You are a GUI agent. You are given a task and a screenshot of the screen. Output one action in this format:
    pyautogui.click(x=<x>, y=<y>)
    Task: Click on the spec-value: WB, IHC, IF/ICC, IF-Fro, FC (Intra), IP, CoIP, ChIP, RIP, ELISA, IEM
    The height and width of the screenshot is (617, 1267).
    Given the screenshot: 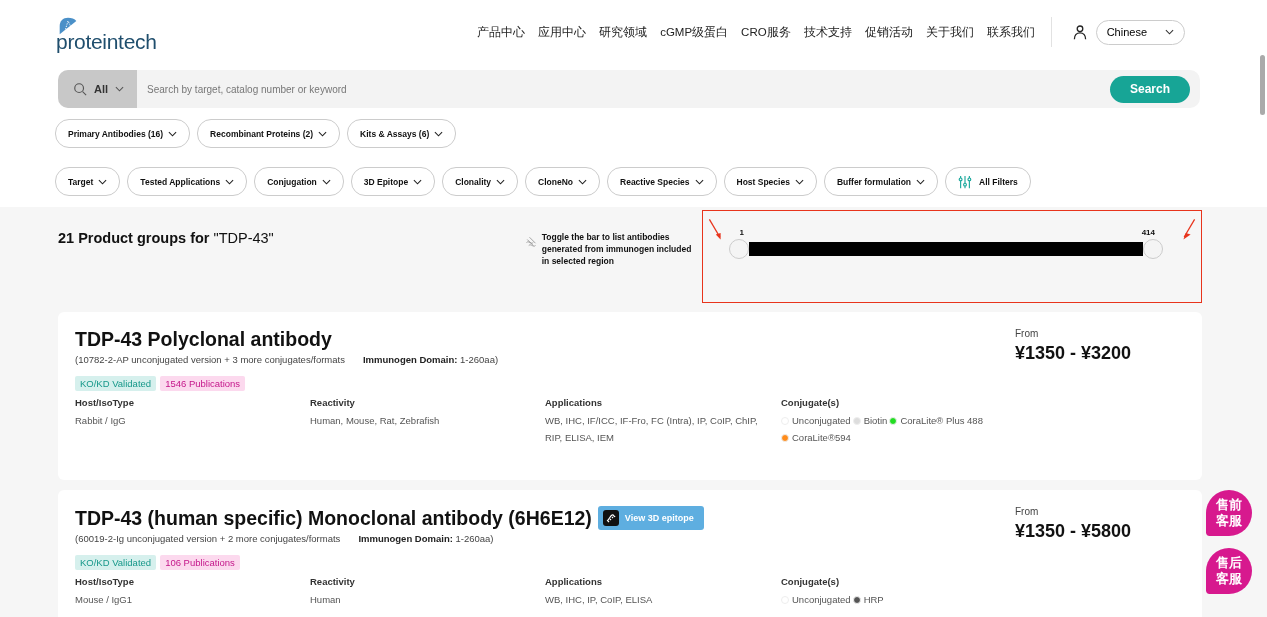 What is the action you would take?
    pyautogui.click(x=652, y=429)
    